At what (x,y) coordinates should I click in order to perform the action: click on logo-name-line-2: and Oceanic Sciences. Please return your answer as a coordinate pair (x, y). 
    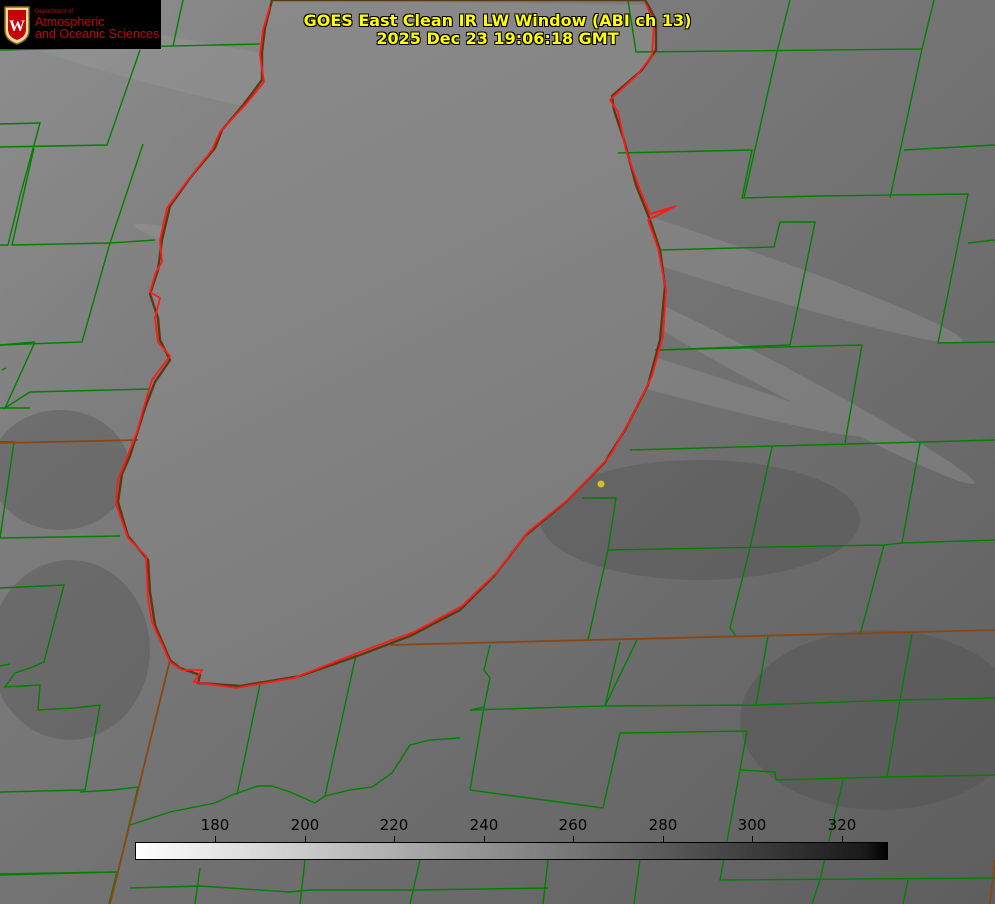
    Looking at the image, I should click on (97, 34).